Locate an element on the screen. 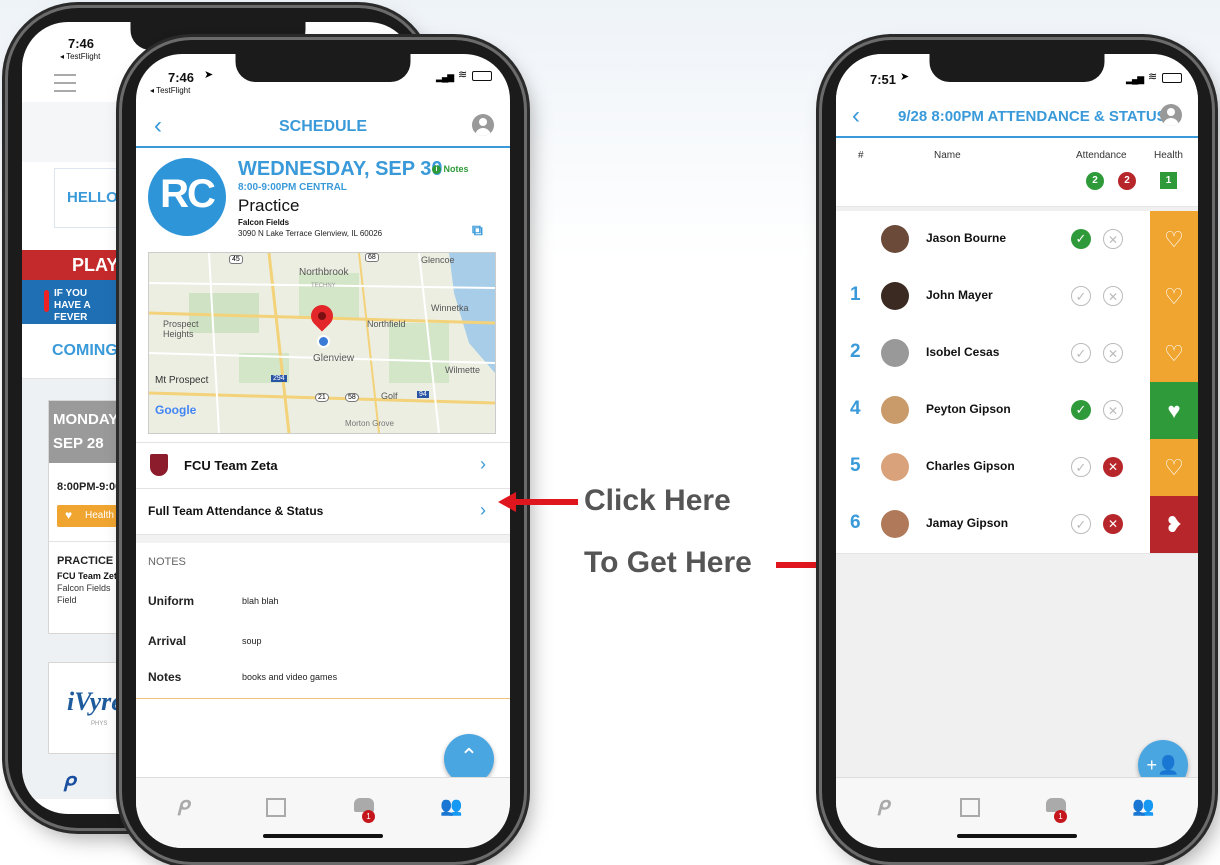 This screenshot has height=865, width=1220. row-number: 4 is located at coordinates (855, 408).